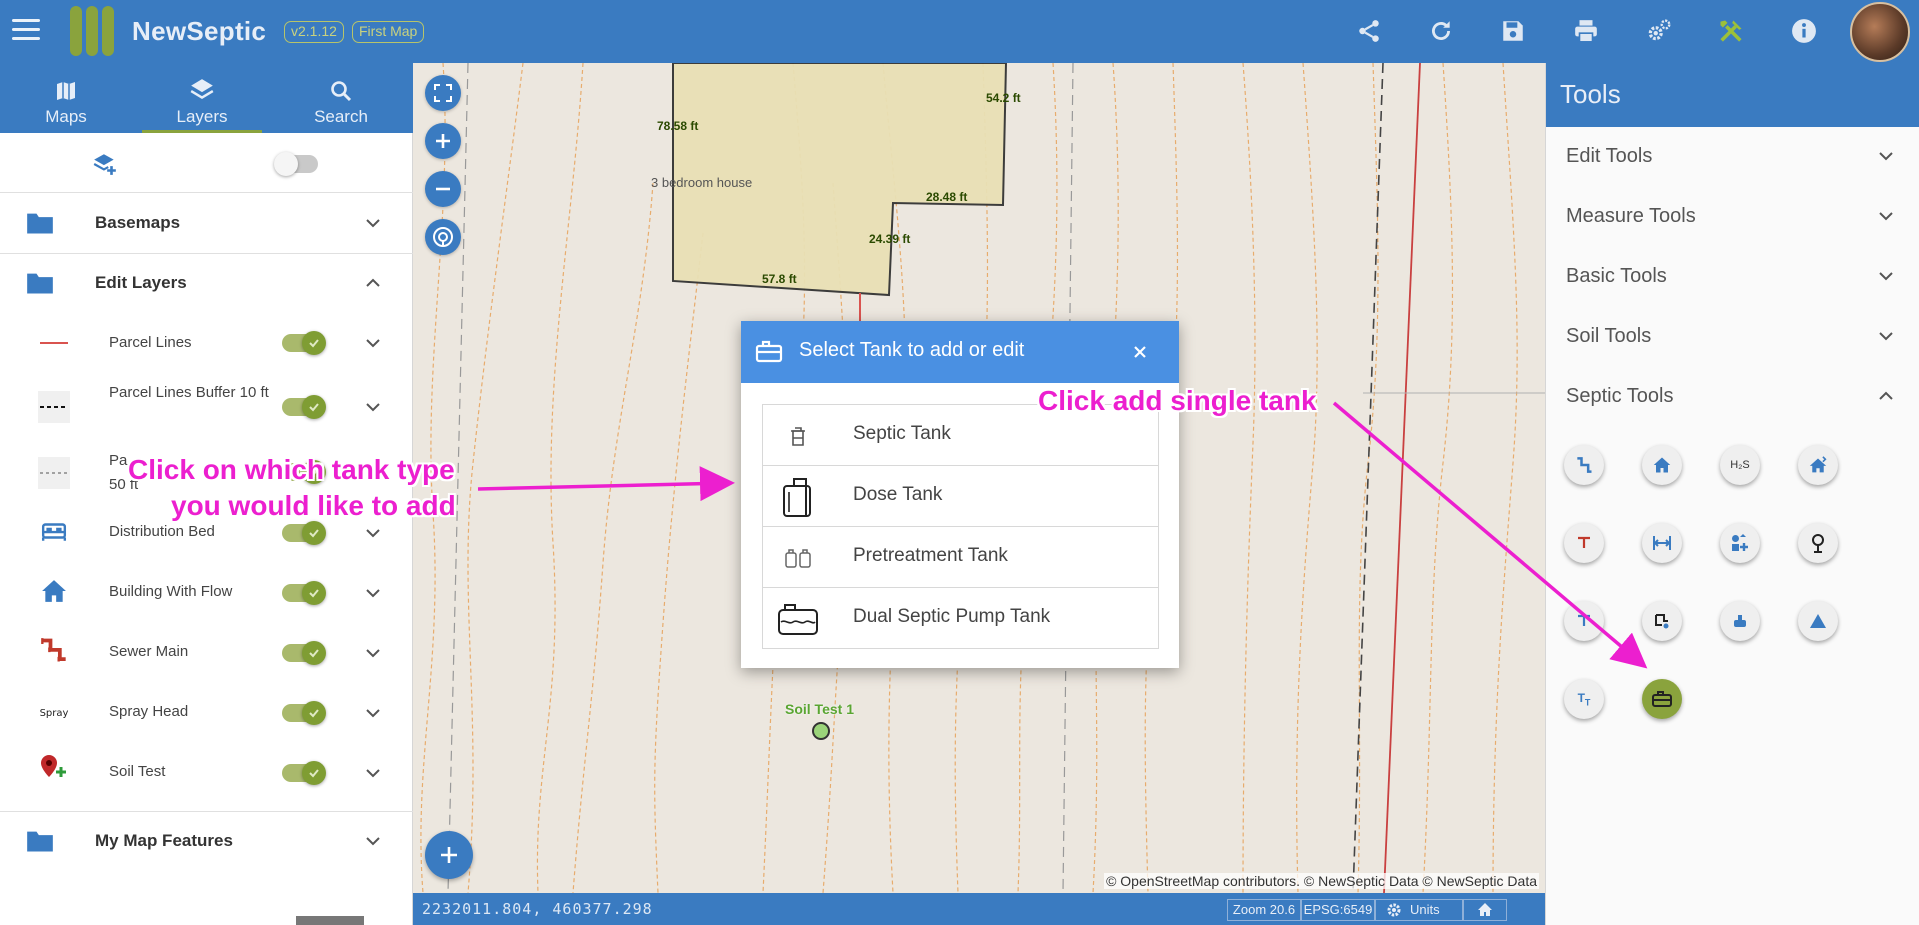  I want to click on units-button: Units, so click(1419, 910).